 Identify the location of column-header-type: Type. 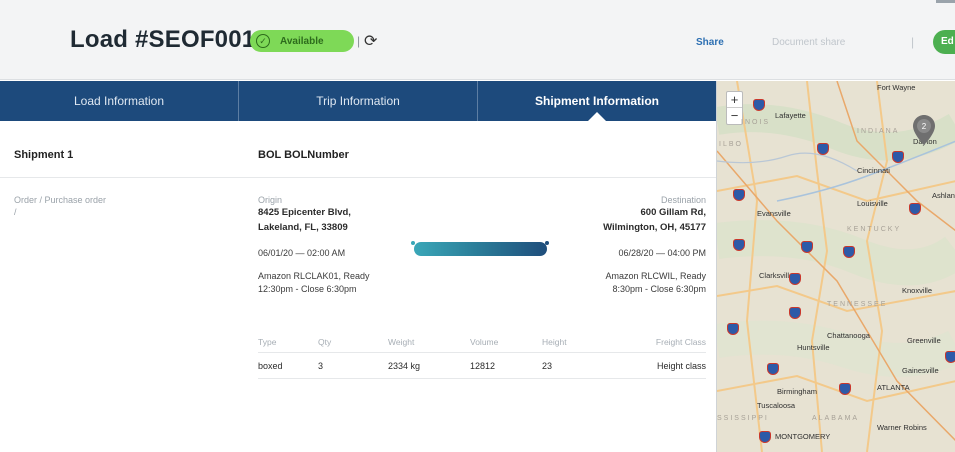
(267, 341).